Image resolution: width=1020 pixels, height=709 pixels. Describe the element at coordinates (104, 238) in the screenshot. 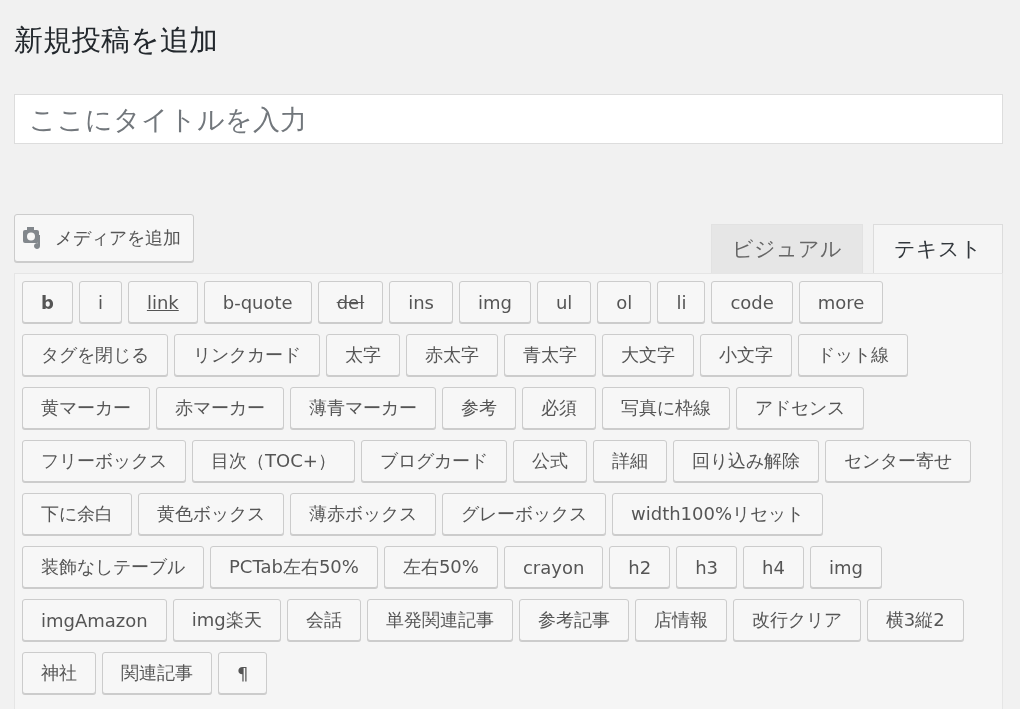

I see `add-media-button: メディアを追加` at that location.